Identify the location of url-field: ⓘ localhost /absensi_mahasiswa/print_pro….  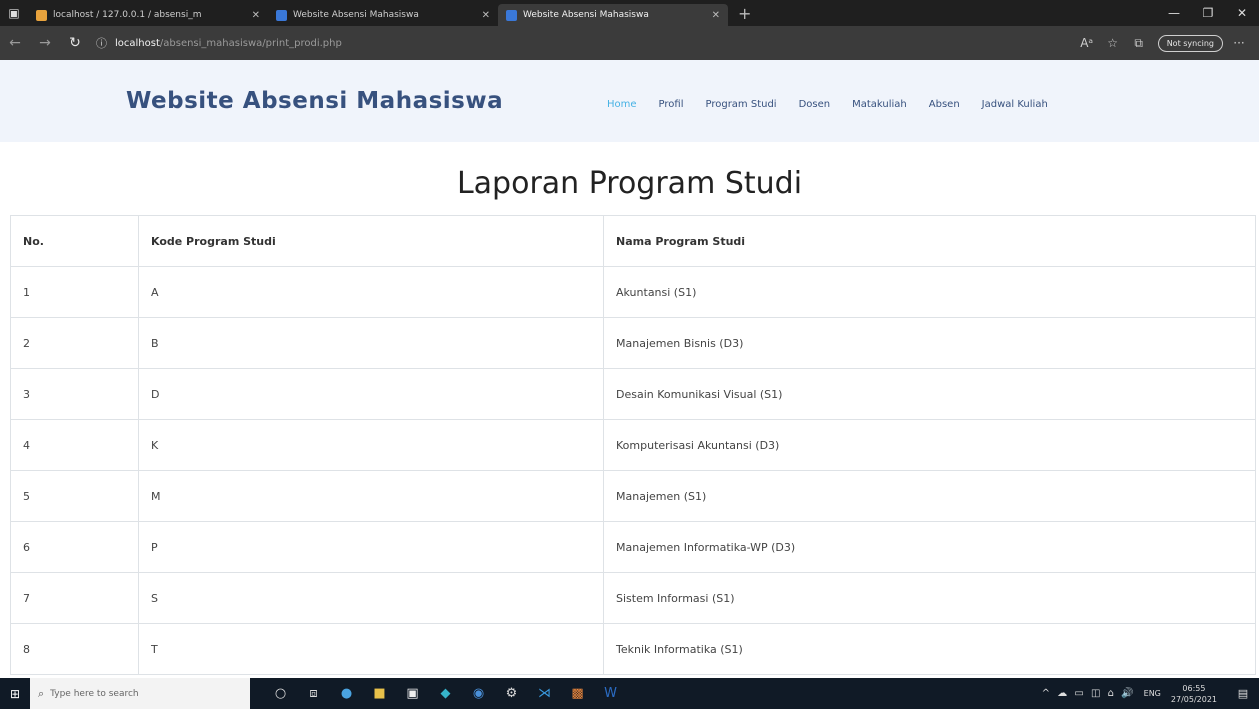
(585, 43).